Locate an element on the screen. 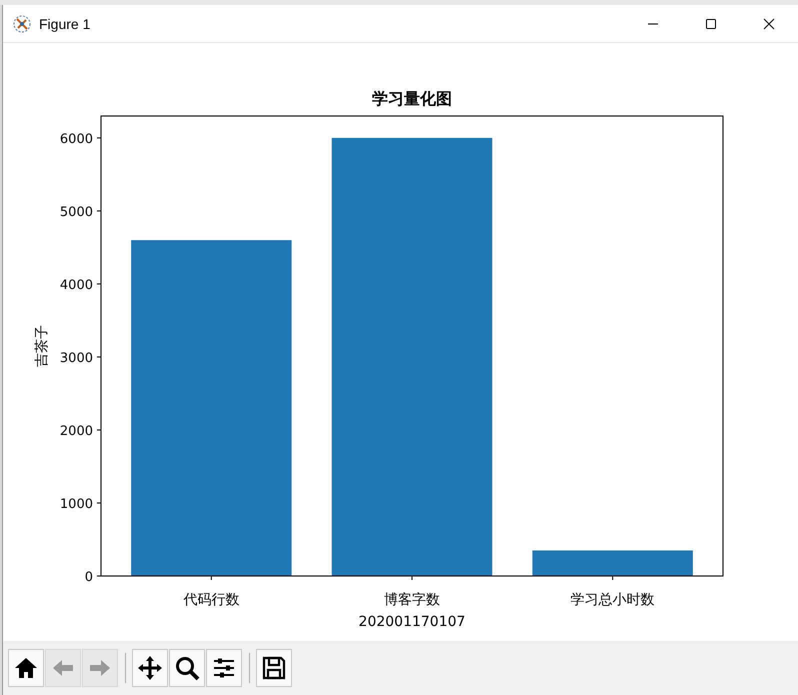  x-tick-label: 学习总小时数 is located at coordinates (612, 600).